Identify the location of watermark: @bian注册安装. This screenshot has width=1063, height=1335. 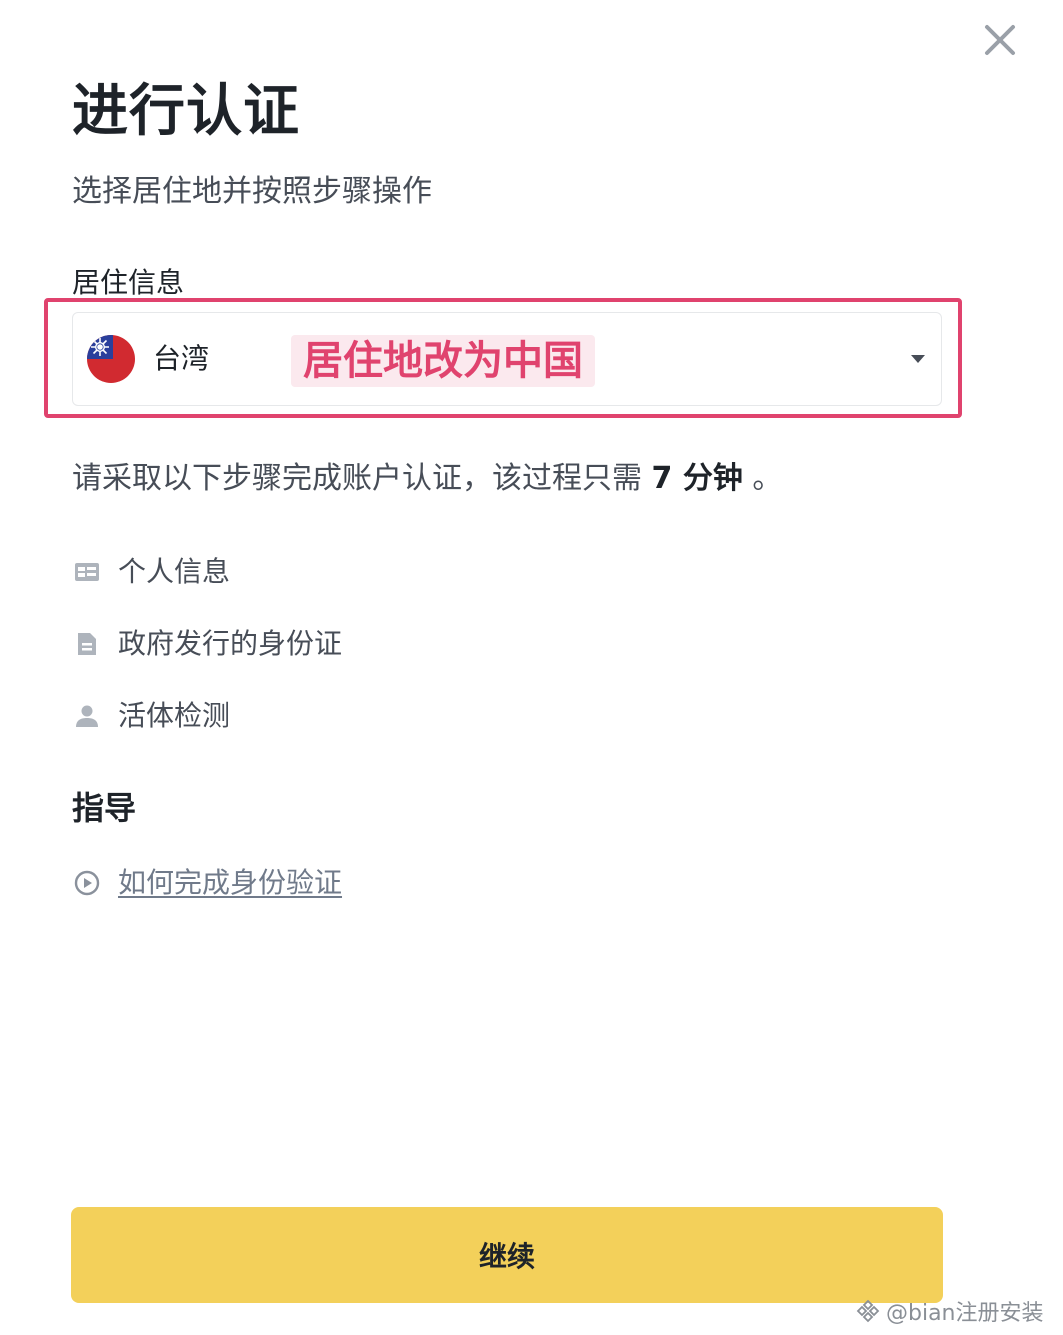
(950, 1311).